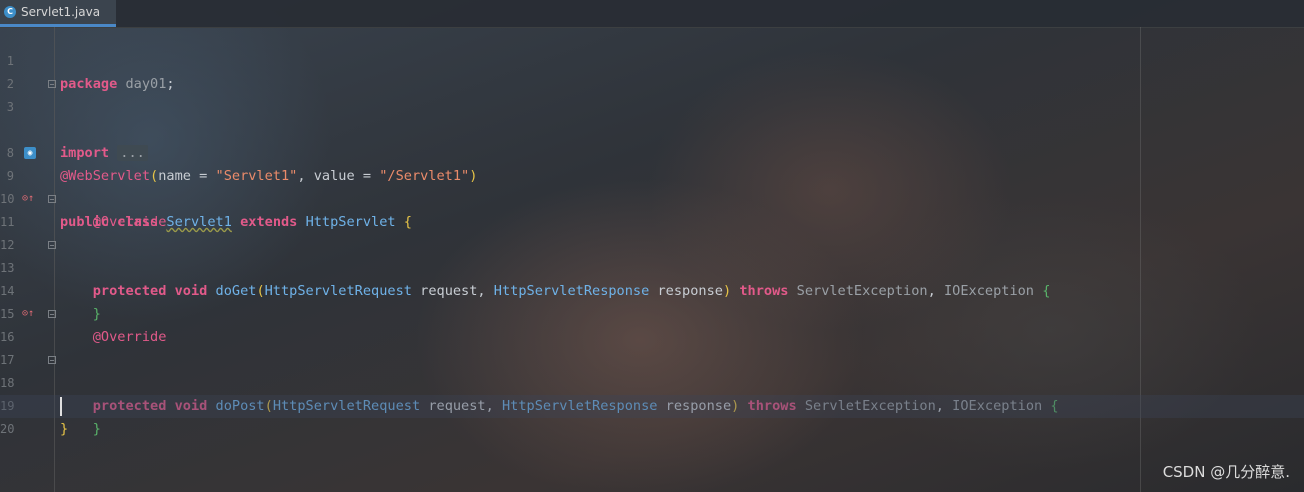  I want to click on code-line: 19 }, so click(652, 404).